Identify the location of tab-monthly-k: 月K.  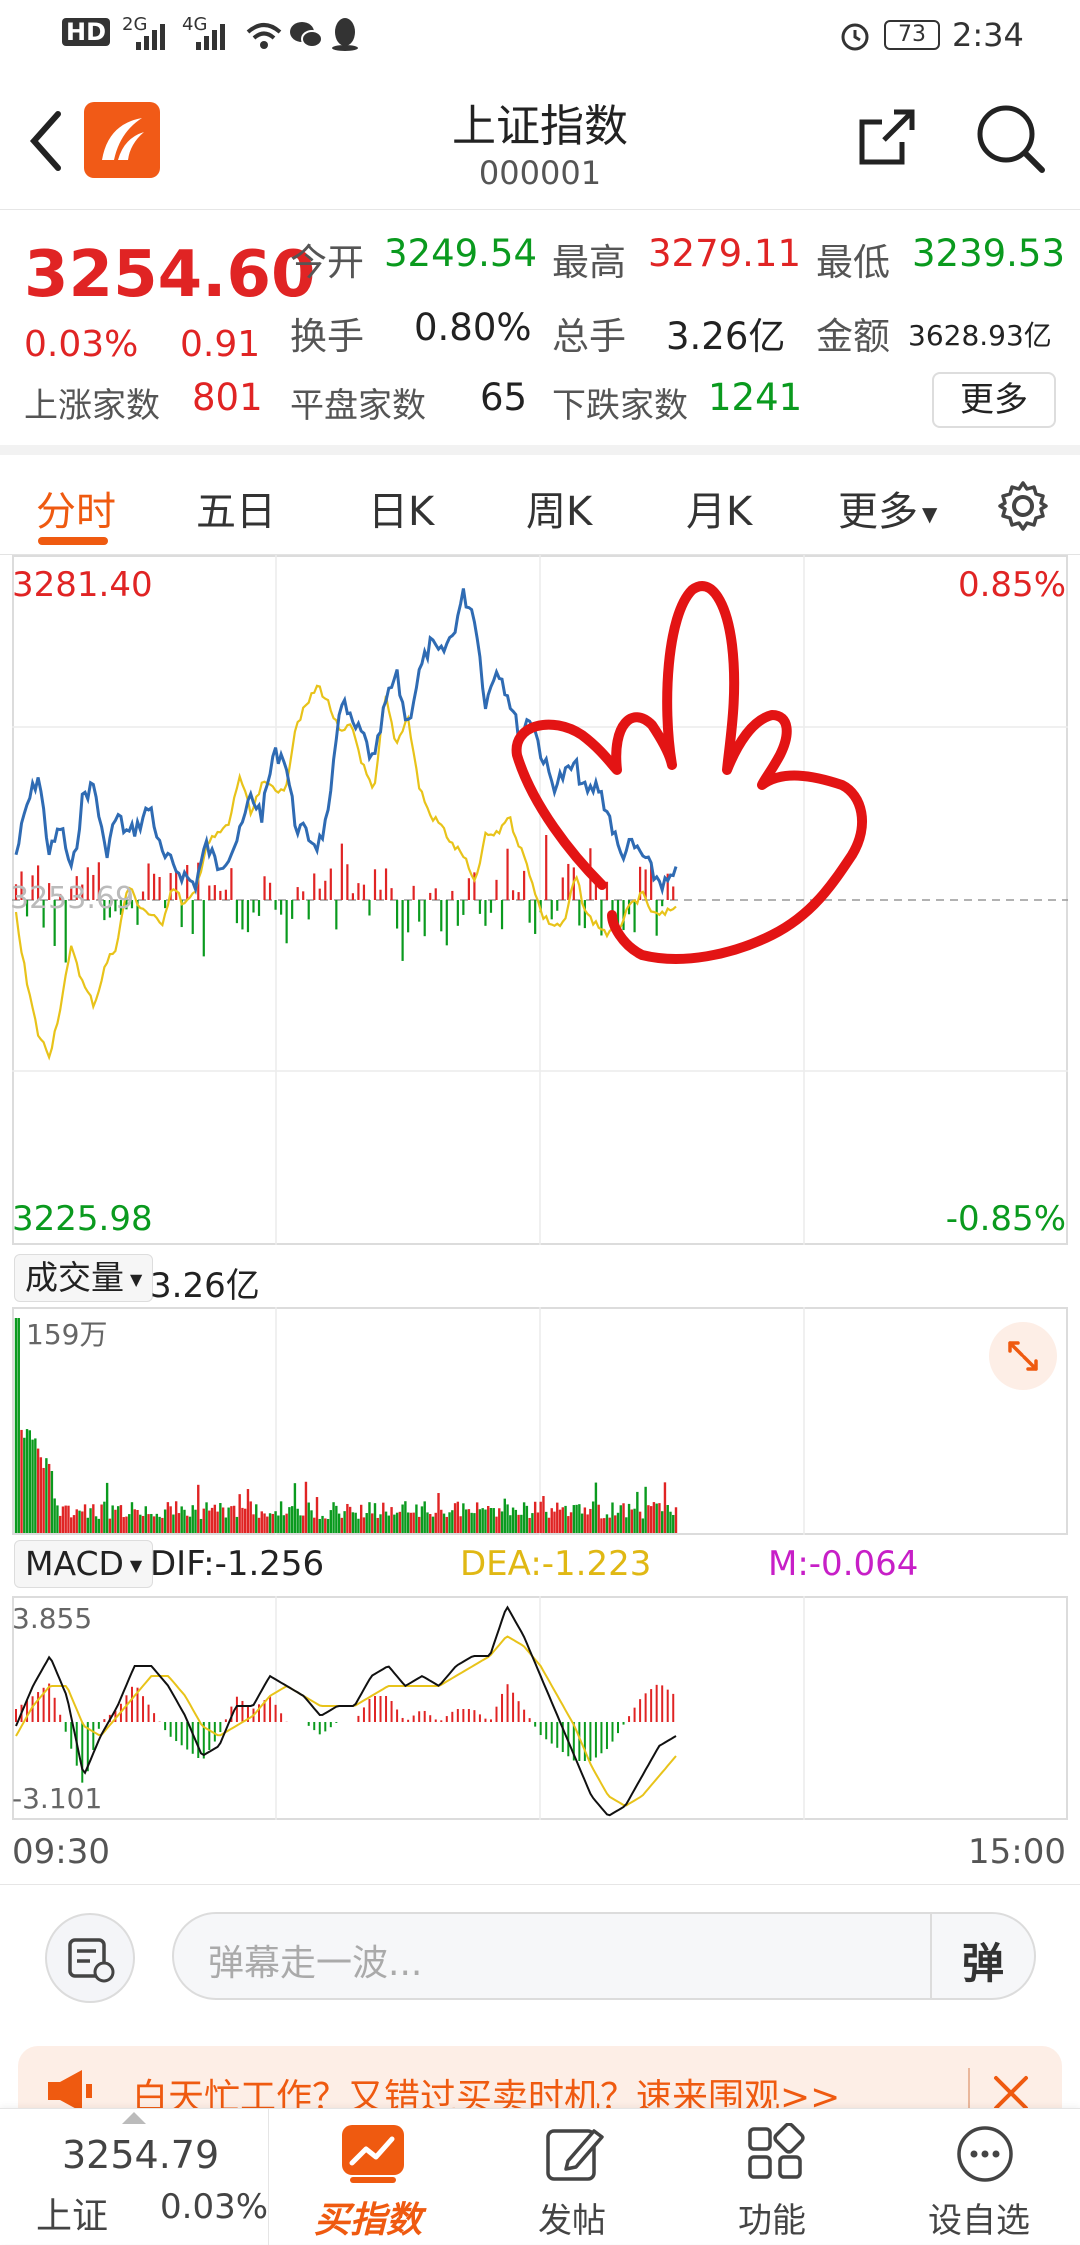
(719, 508).